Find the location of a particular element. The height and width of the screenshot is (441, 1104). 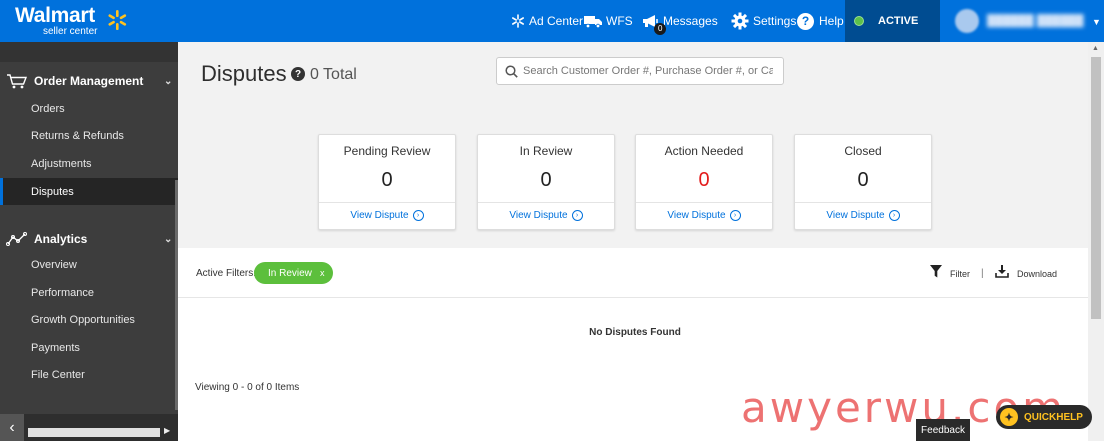

user-name-redacted: ██████ ██████ is located at coordinates (1035, 21).